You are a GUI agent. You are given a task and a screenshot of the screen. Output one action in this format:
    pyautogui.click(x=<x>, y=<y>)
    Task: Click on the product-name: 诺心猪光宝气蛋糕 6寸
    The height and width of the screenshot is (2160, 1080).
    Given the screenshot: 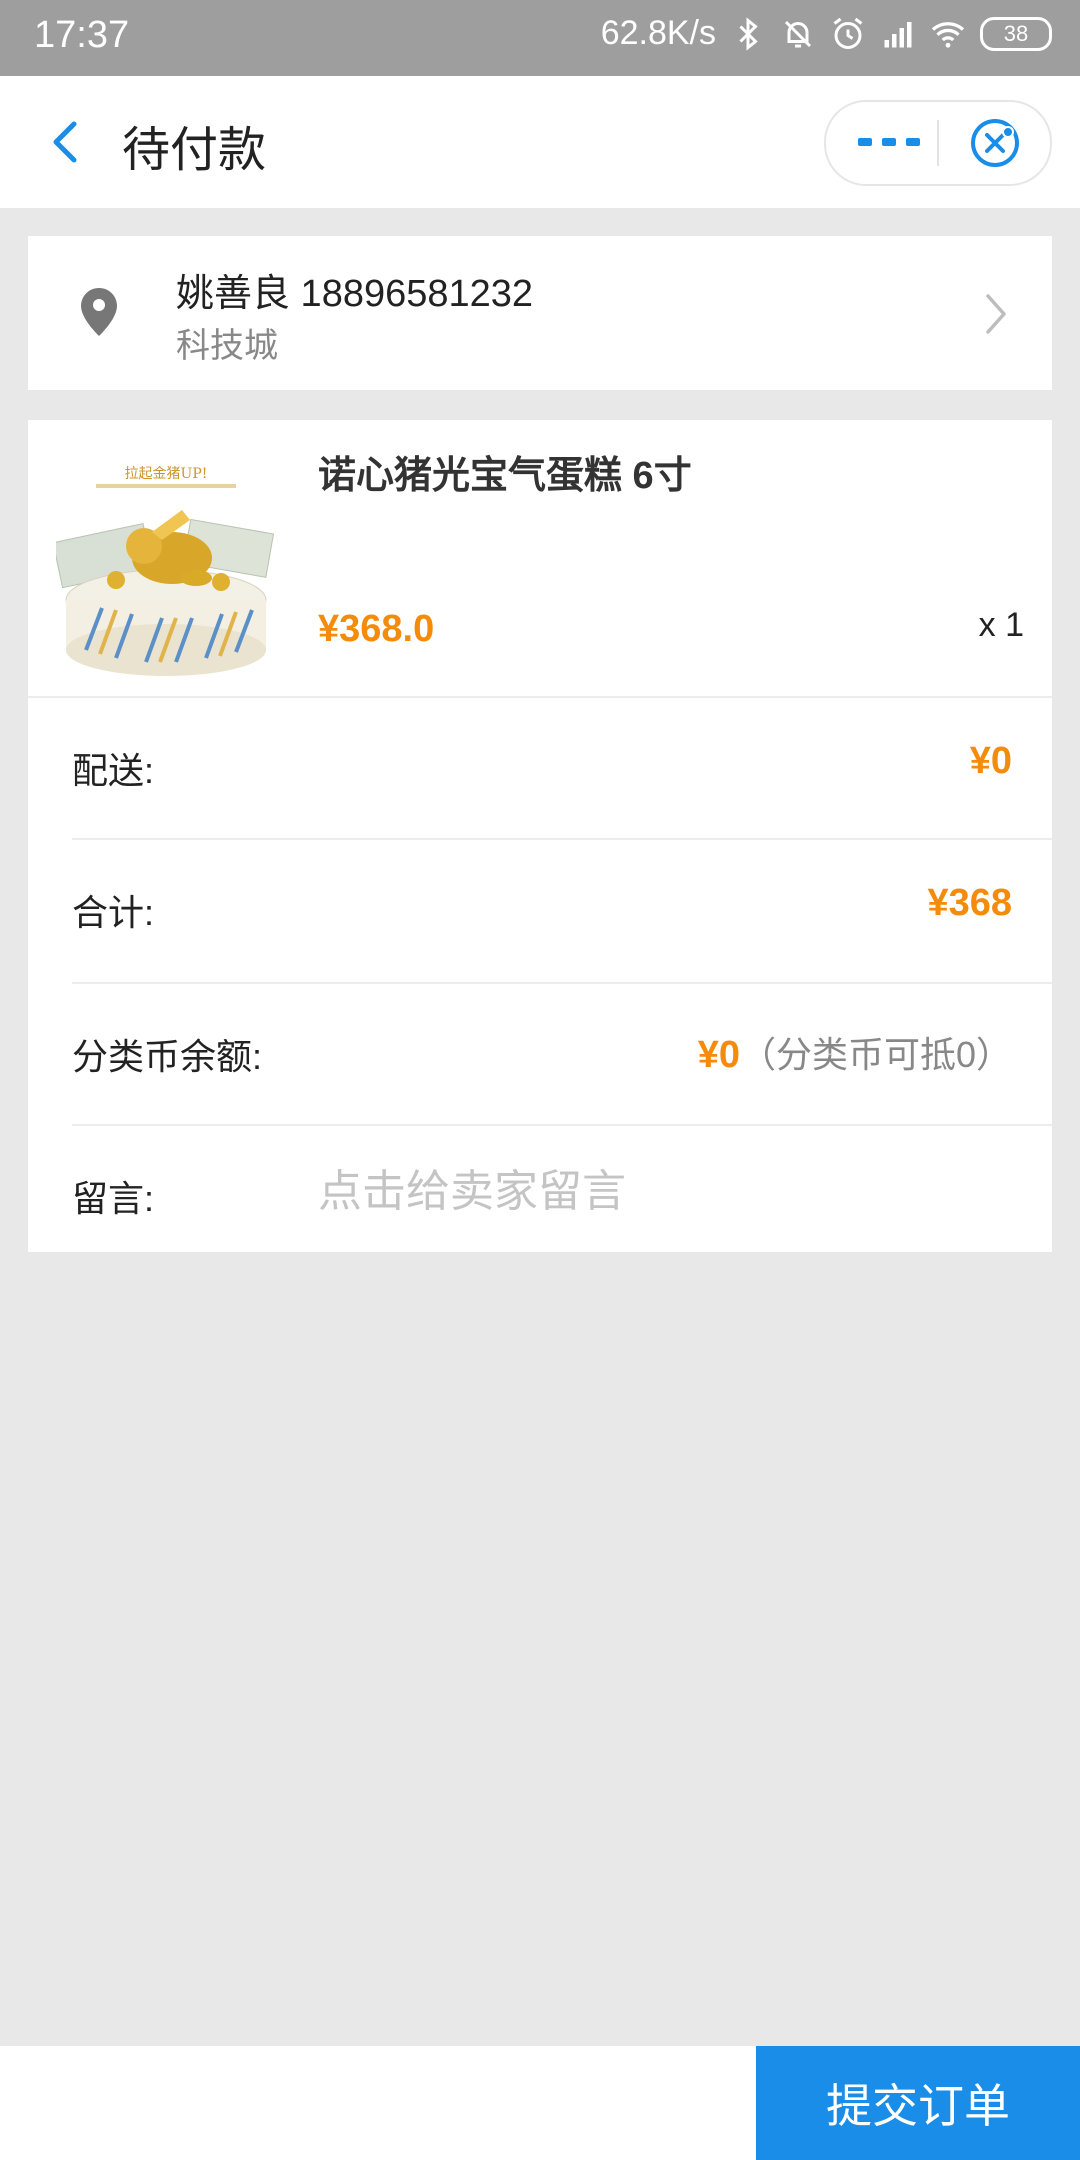 What is the action you would take?
    pyautogui.click(x=505, y=471)
    